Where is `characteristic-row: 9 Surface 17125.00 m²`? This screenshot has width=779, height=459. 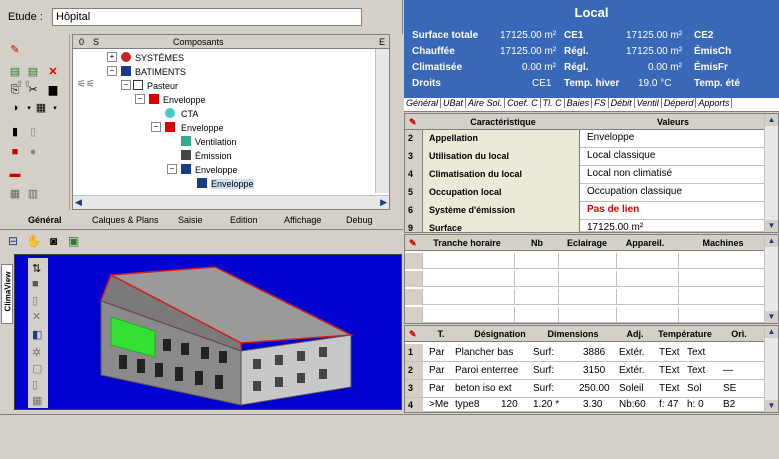 characteristic-row: 9 Surface 17125.00 m² is located at coordinates (585, 227).